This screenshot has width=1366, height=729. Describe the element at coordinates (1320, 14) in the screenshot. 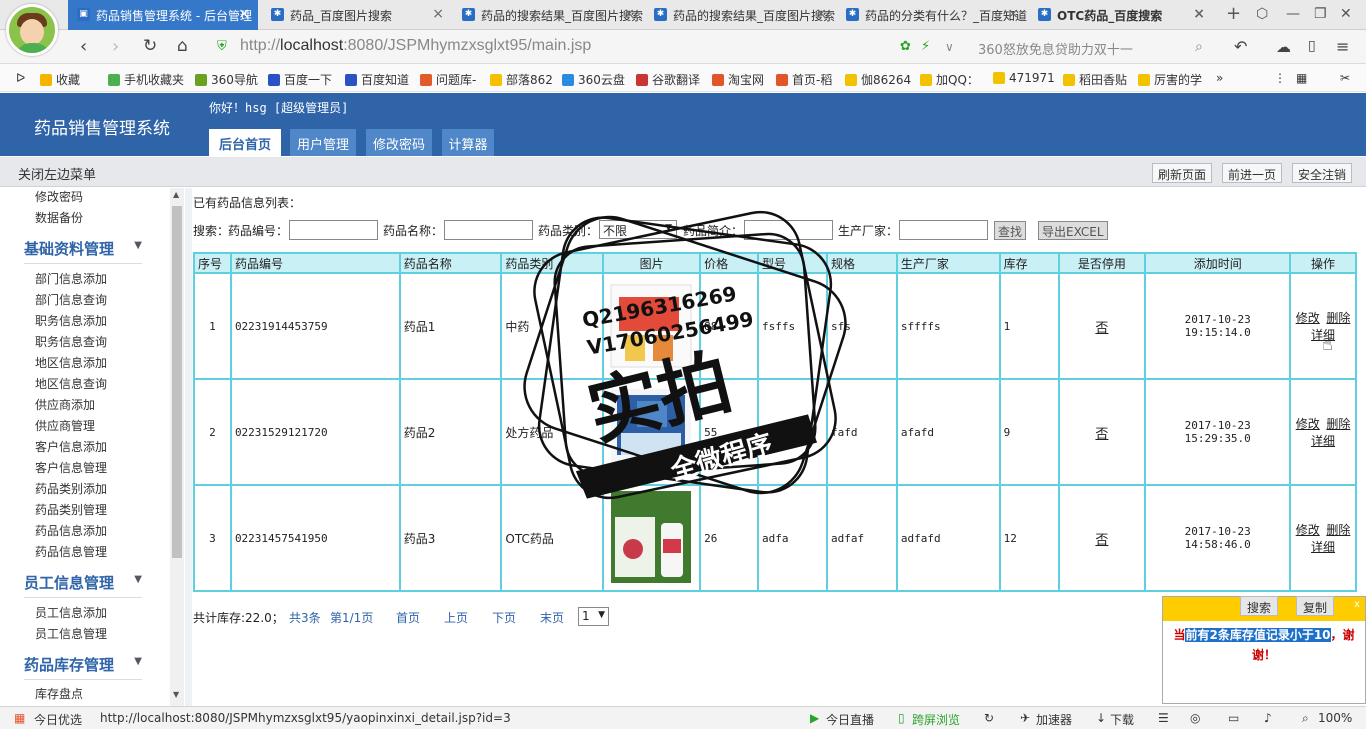

I see `maximize-icon: ❐` at that location.